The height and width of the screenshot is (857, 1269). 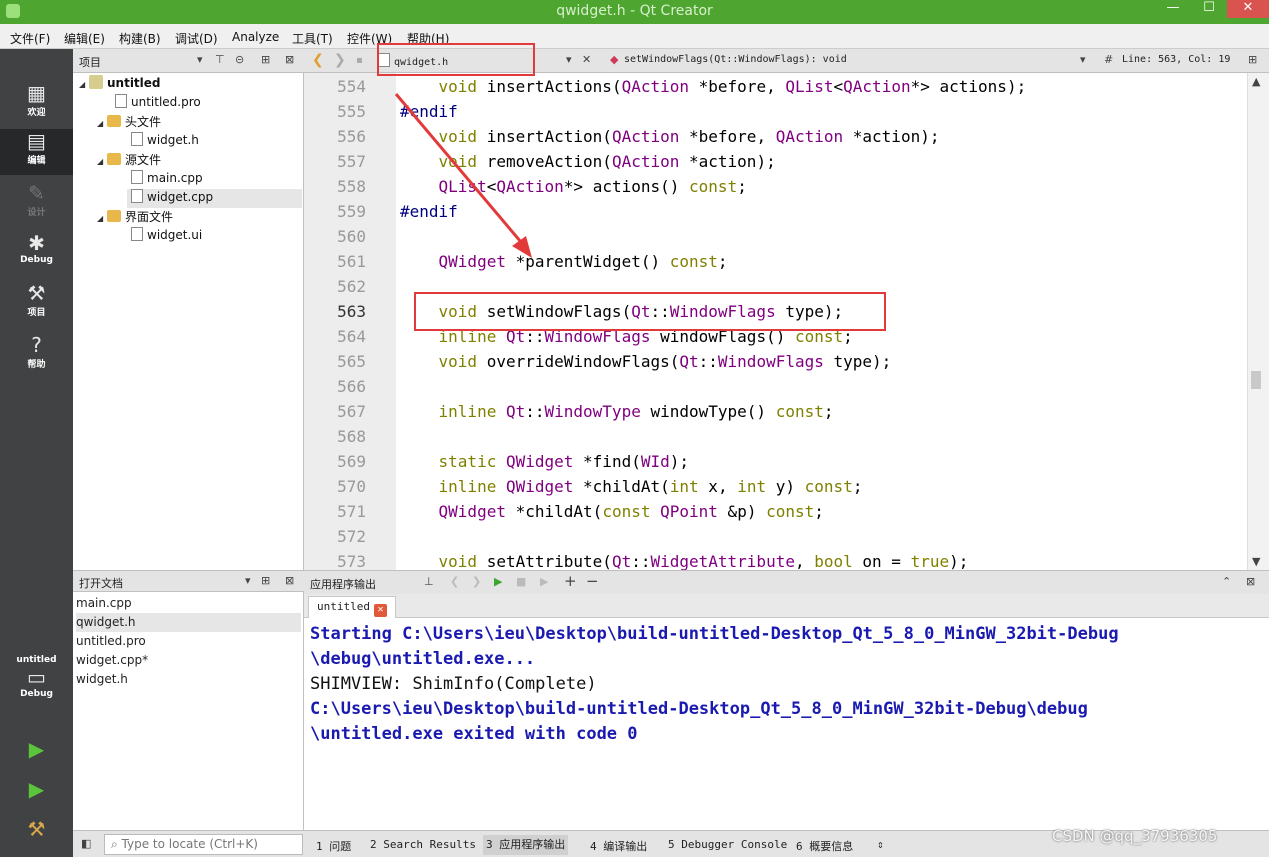 What do you see at coordinates (203, 844) in the screenshot?
I see `locator-input: ⌕ Type to locate (Ctrl+K)` at bounding box center [203, 844].